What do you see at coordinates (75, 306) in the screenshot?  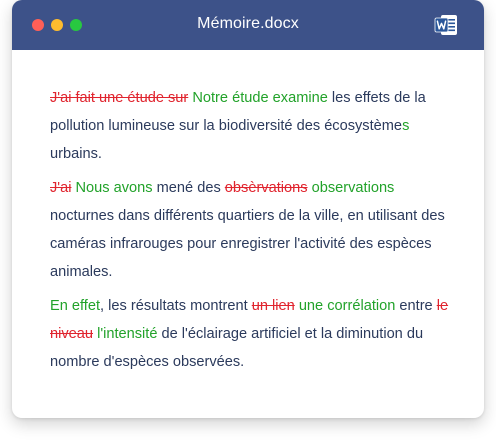 I see `inserted-text: En effet` at bounding box center [75, 306].